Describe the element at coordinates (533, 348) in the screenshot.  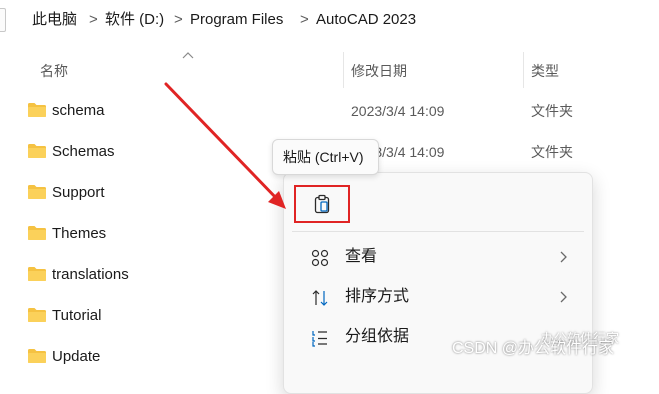
I see `watermark: CSDN @办公软件行家` at that location.